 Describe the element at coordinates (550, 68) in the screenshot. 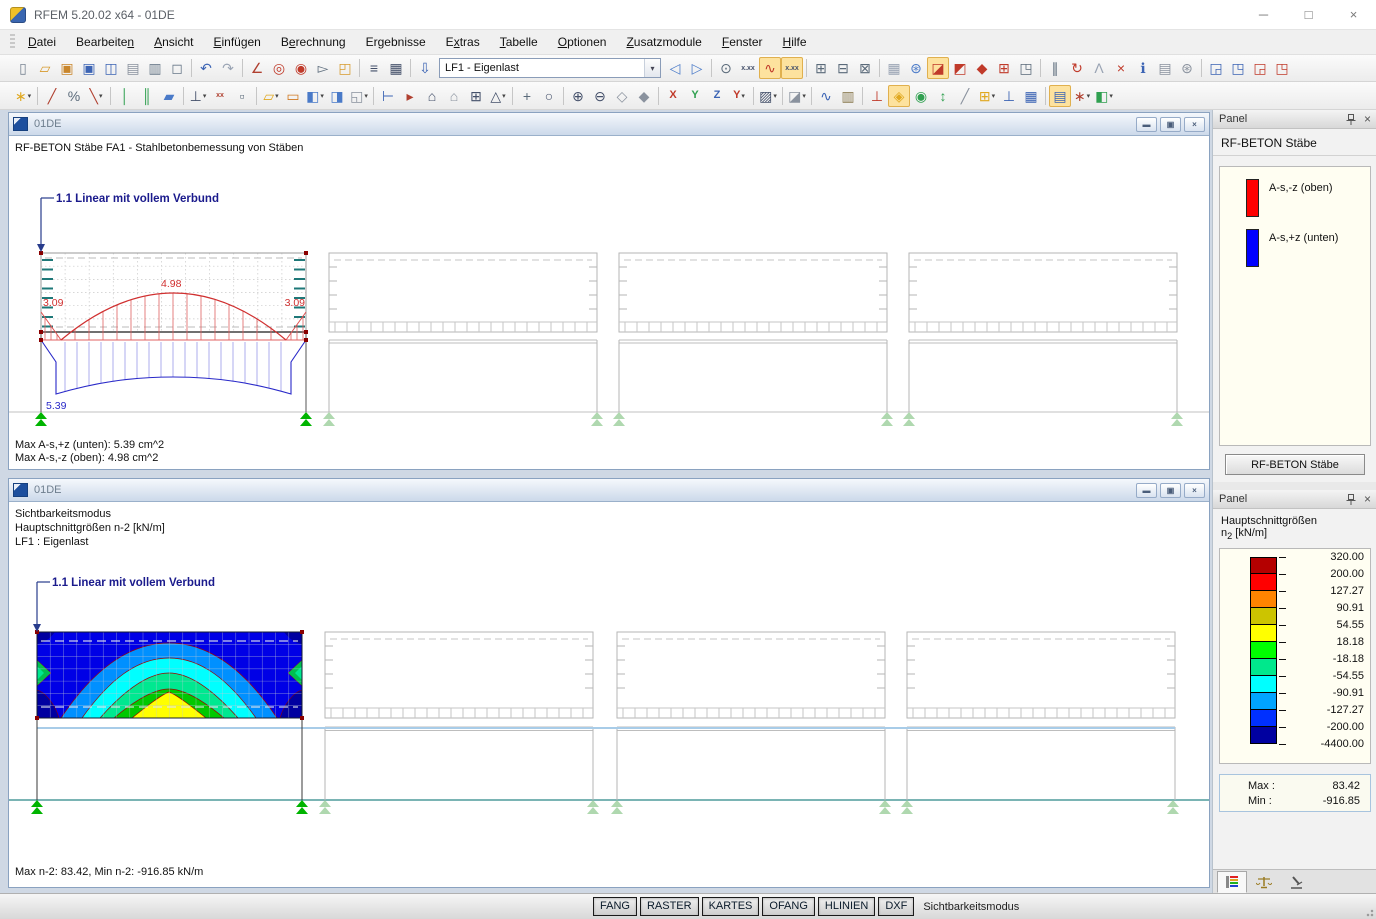

I see `load-case-combobox: LF1 - Eigenlast ▾` at that location.